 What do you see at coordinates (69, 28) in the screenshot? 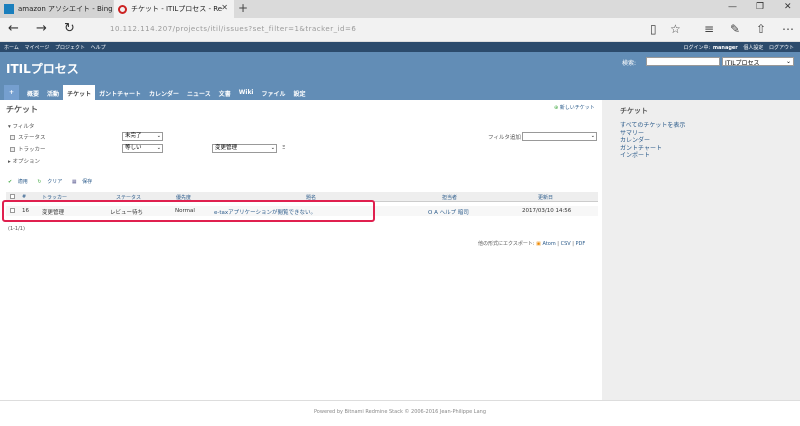
I see `refresh-button: ↻` at bounding box center [69, 28].